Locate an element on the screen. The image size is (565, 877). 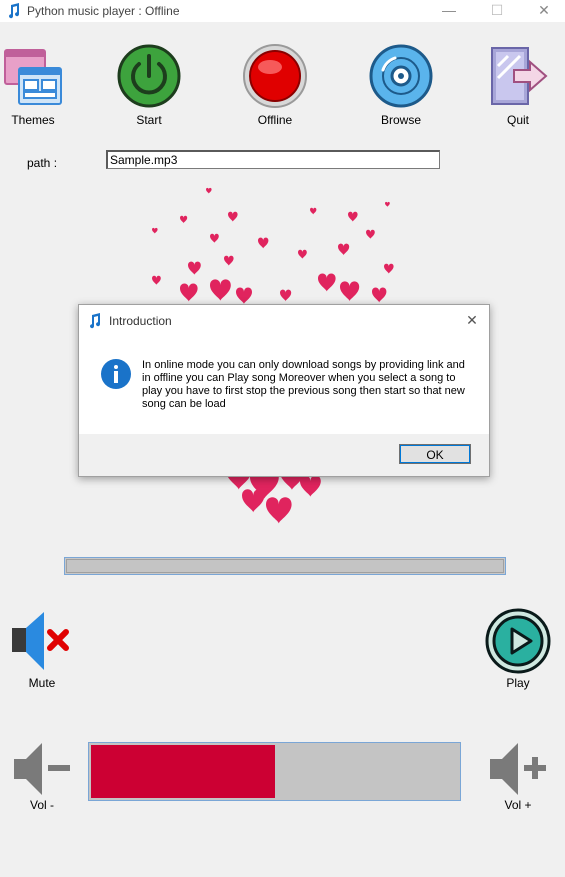
speaker-mute-icon is located at coordinates (40, 641).